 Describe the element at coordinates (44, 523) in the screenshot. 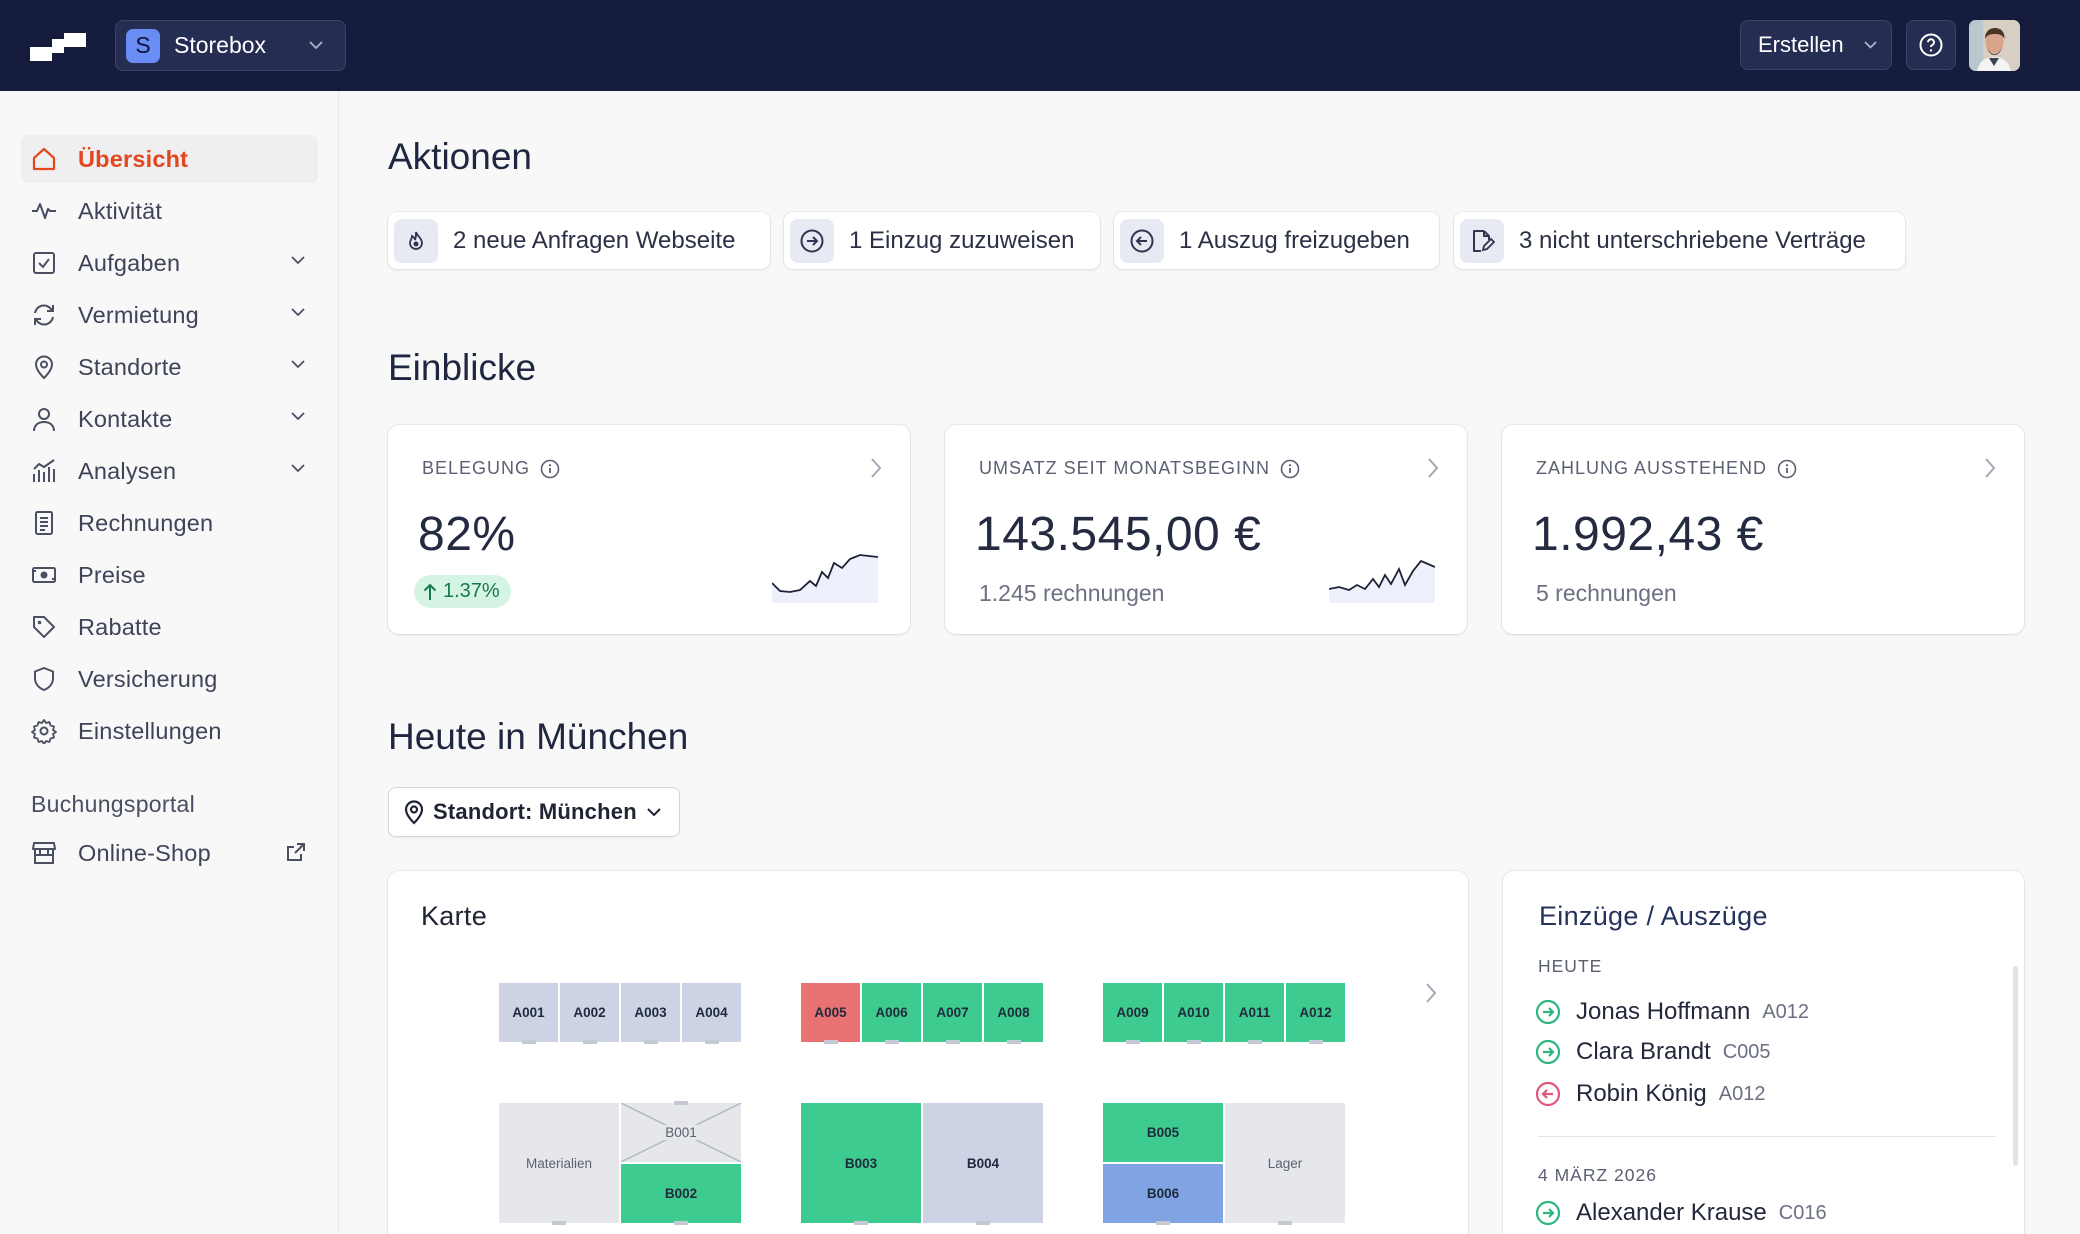

I see `invoice-icon` at that location.